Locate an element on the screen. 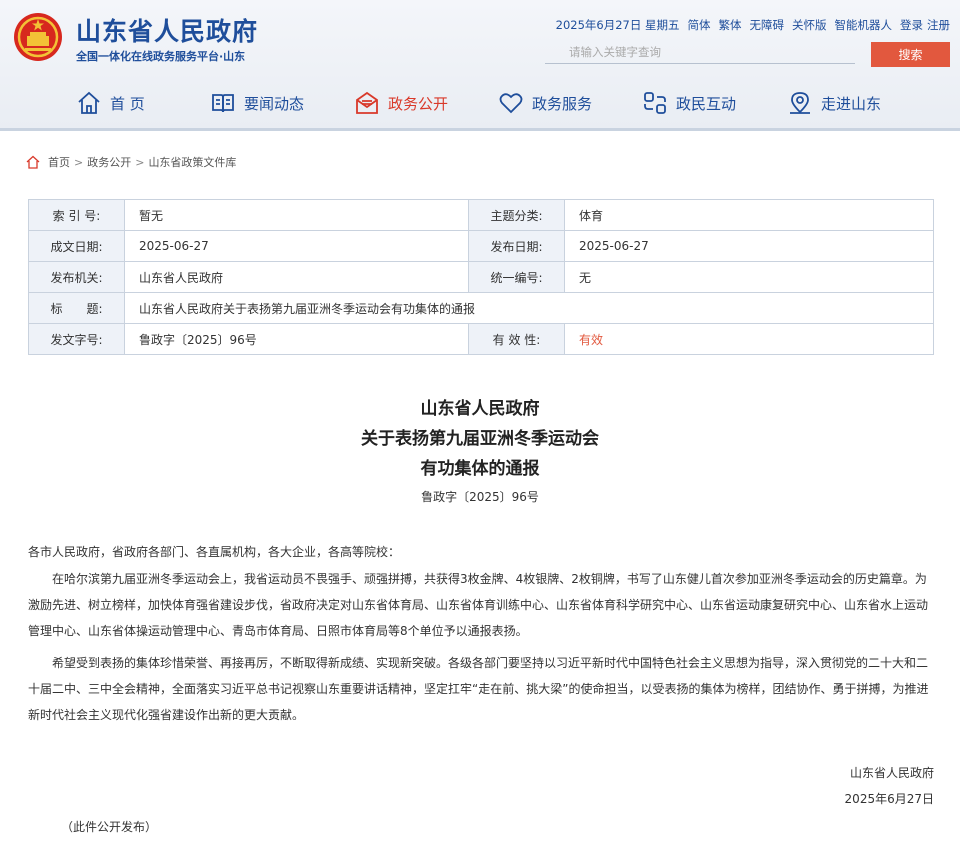 Image resolution: width=960 pixels, height=863 pixels. index-value: 暂无 is located at coordinates (296, 215).